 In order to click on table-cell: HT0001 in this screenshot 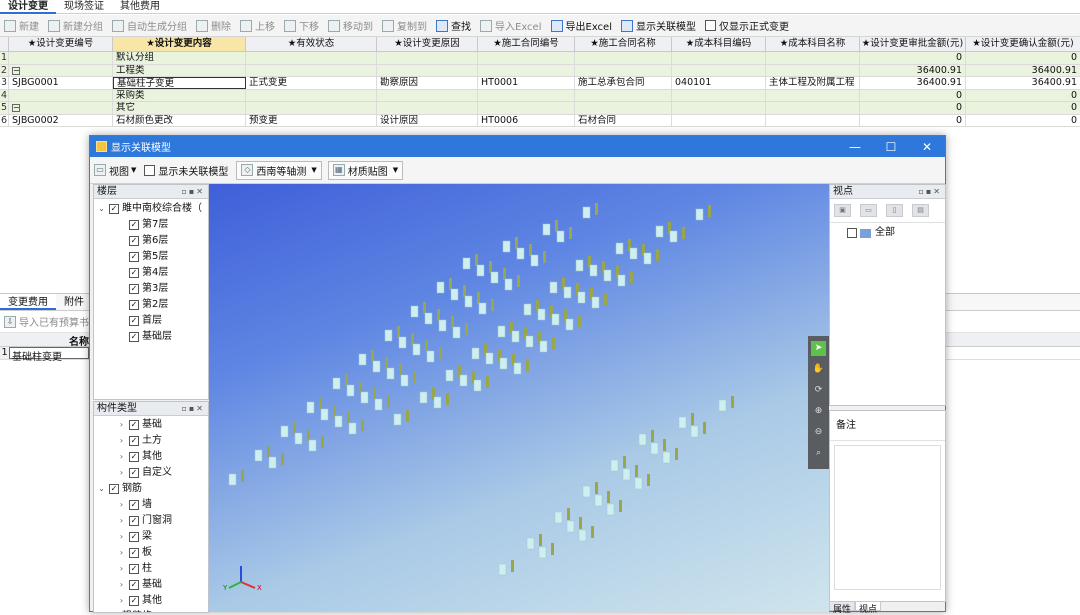, I will do `click(526, 83)`.